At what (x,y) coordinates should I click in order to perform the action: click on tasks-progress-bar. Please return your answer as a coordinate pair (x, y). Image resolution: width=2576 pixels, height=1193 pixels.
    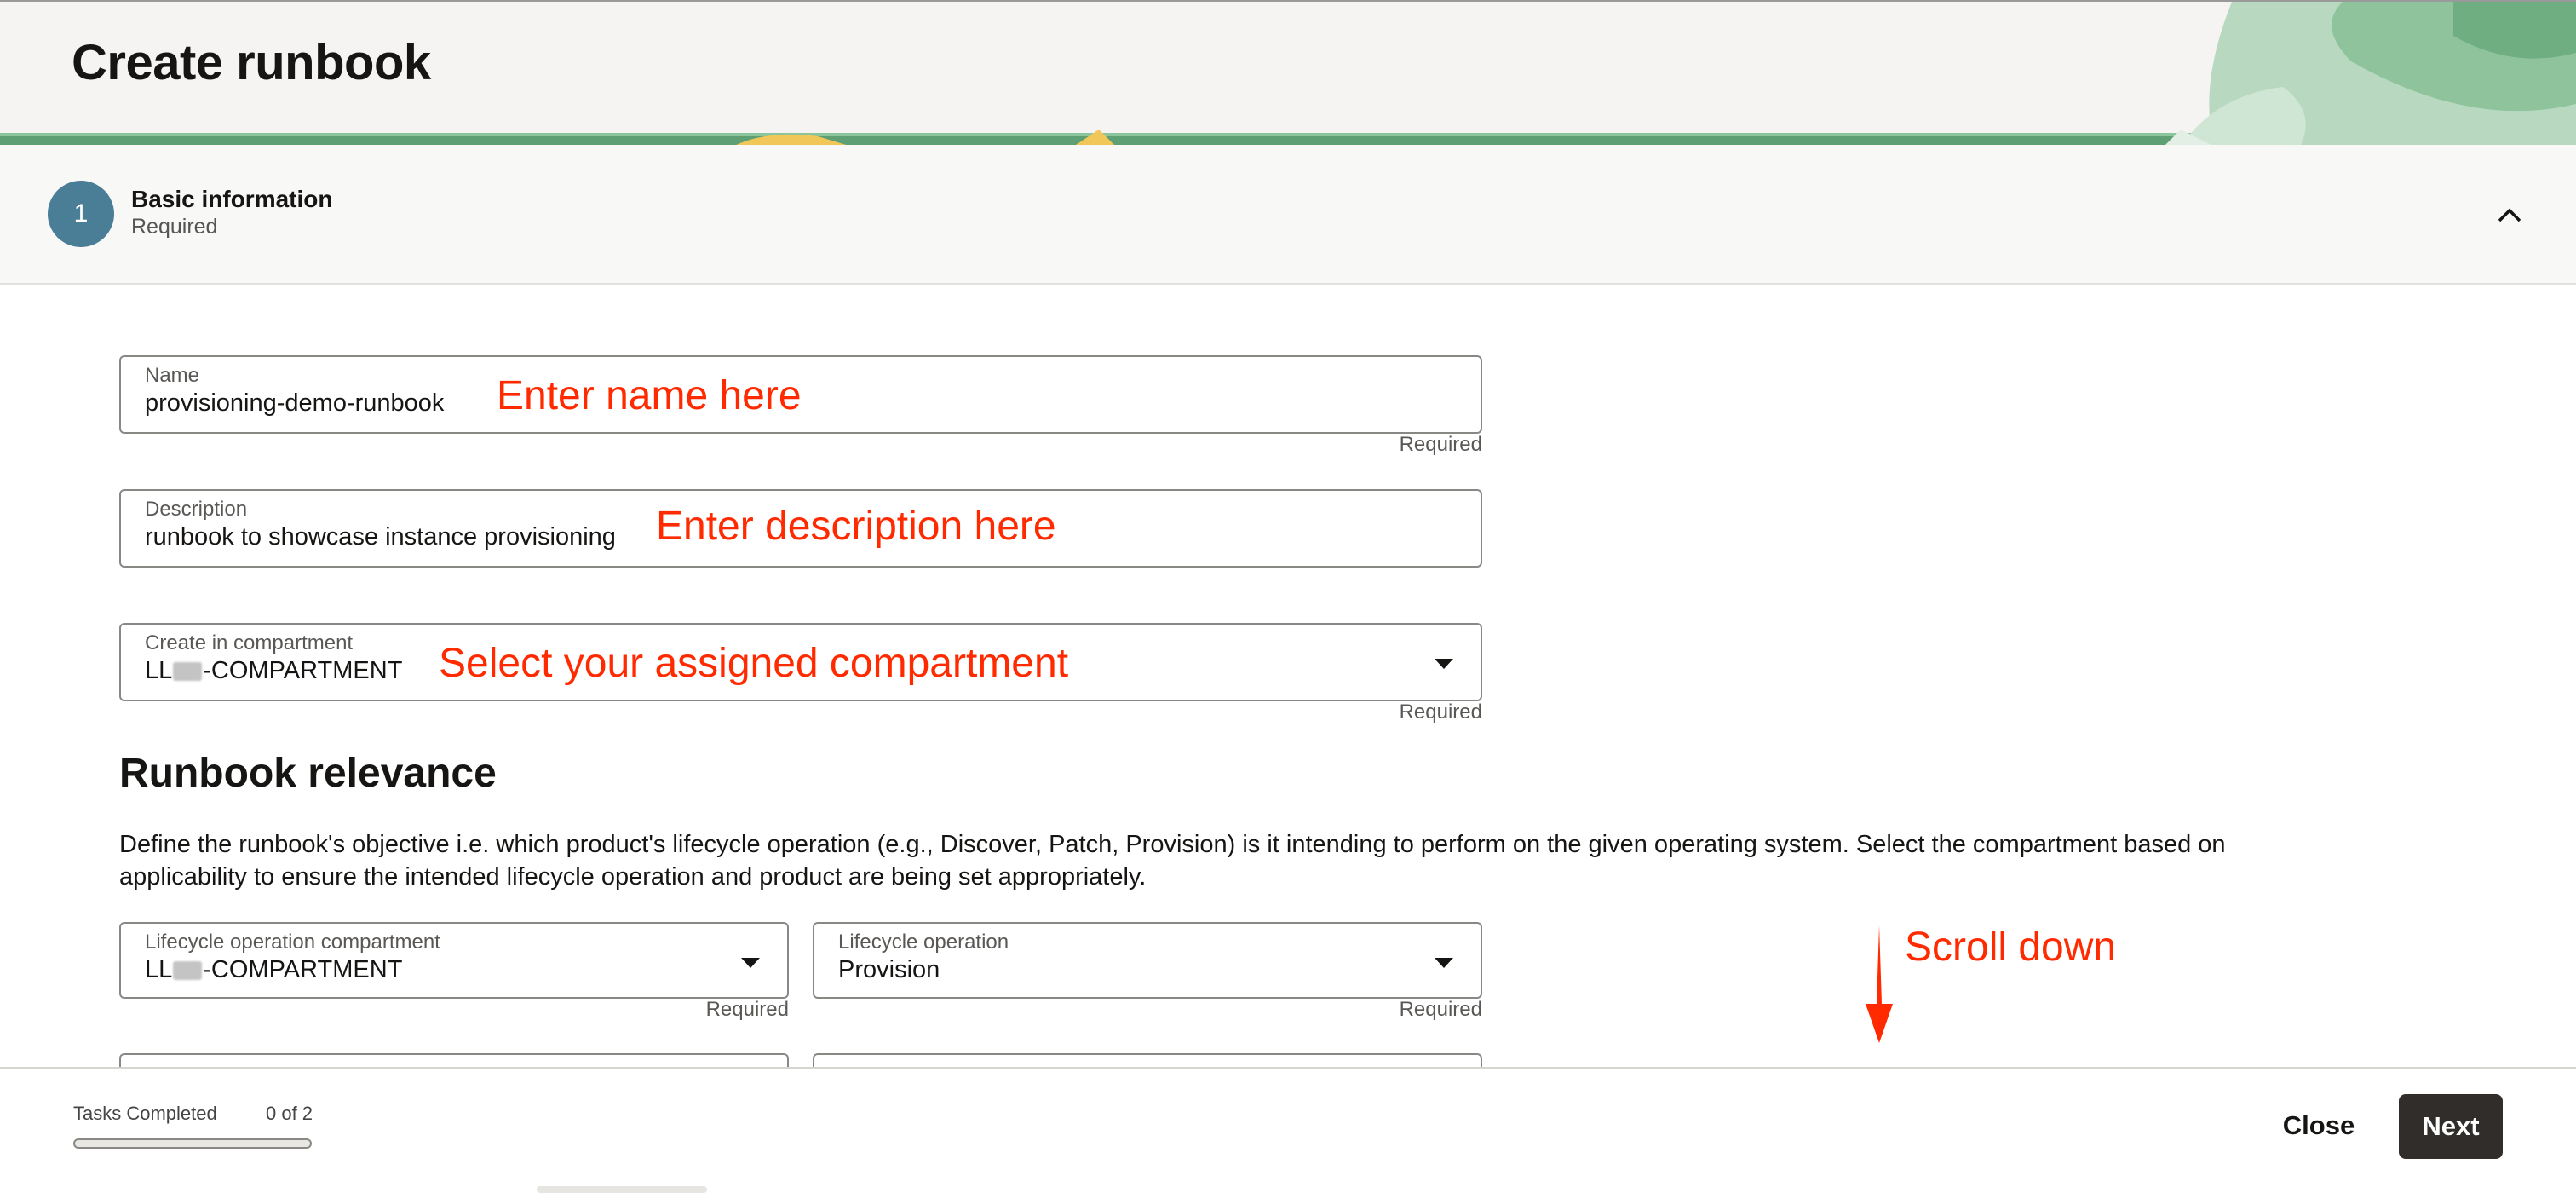
    Looking at the image, I should click on (193, 1143).